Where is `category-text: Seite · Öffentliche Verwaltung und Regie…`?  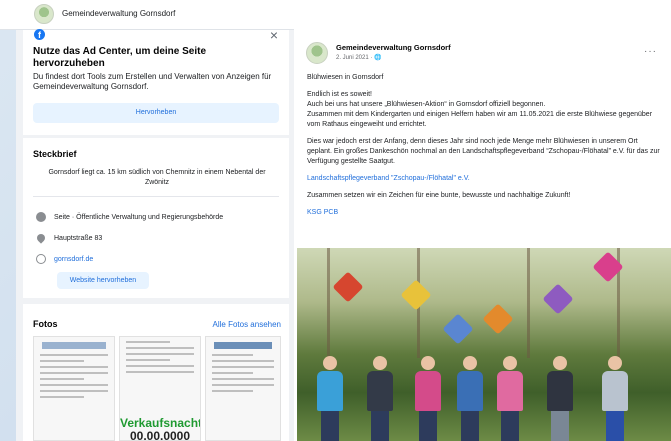
category-text: Seite · Öffentliche Verwaltung und Regie… is located at coordinates (139, 217).